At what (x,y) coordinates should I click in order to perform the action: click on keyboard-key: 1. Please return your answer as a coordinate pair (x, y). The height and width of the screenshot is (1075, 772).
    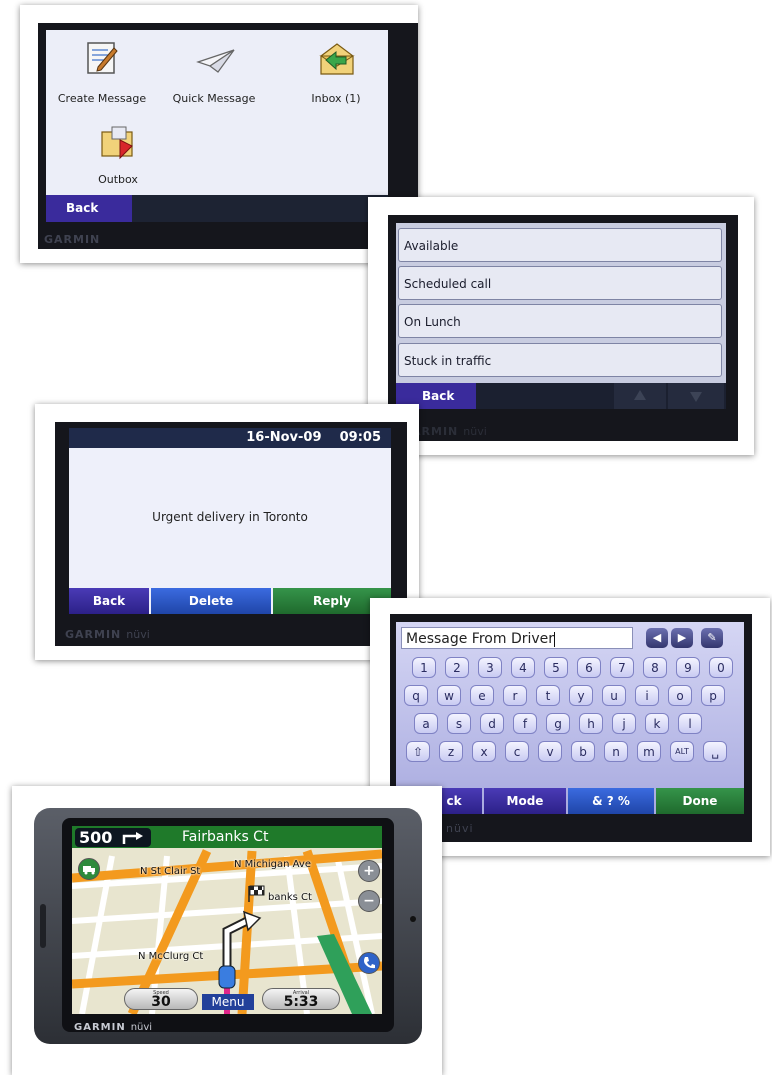
    Looking at the image, I should click on (424, 667).